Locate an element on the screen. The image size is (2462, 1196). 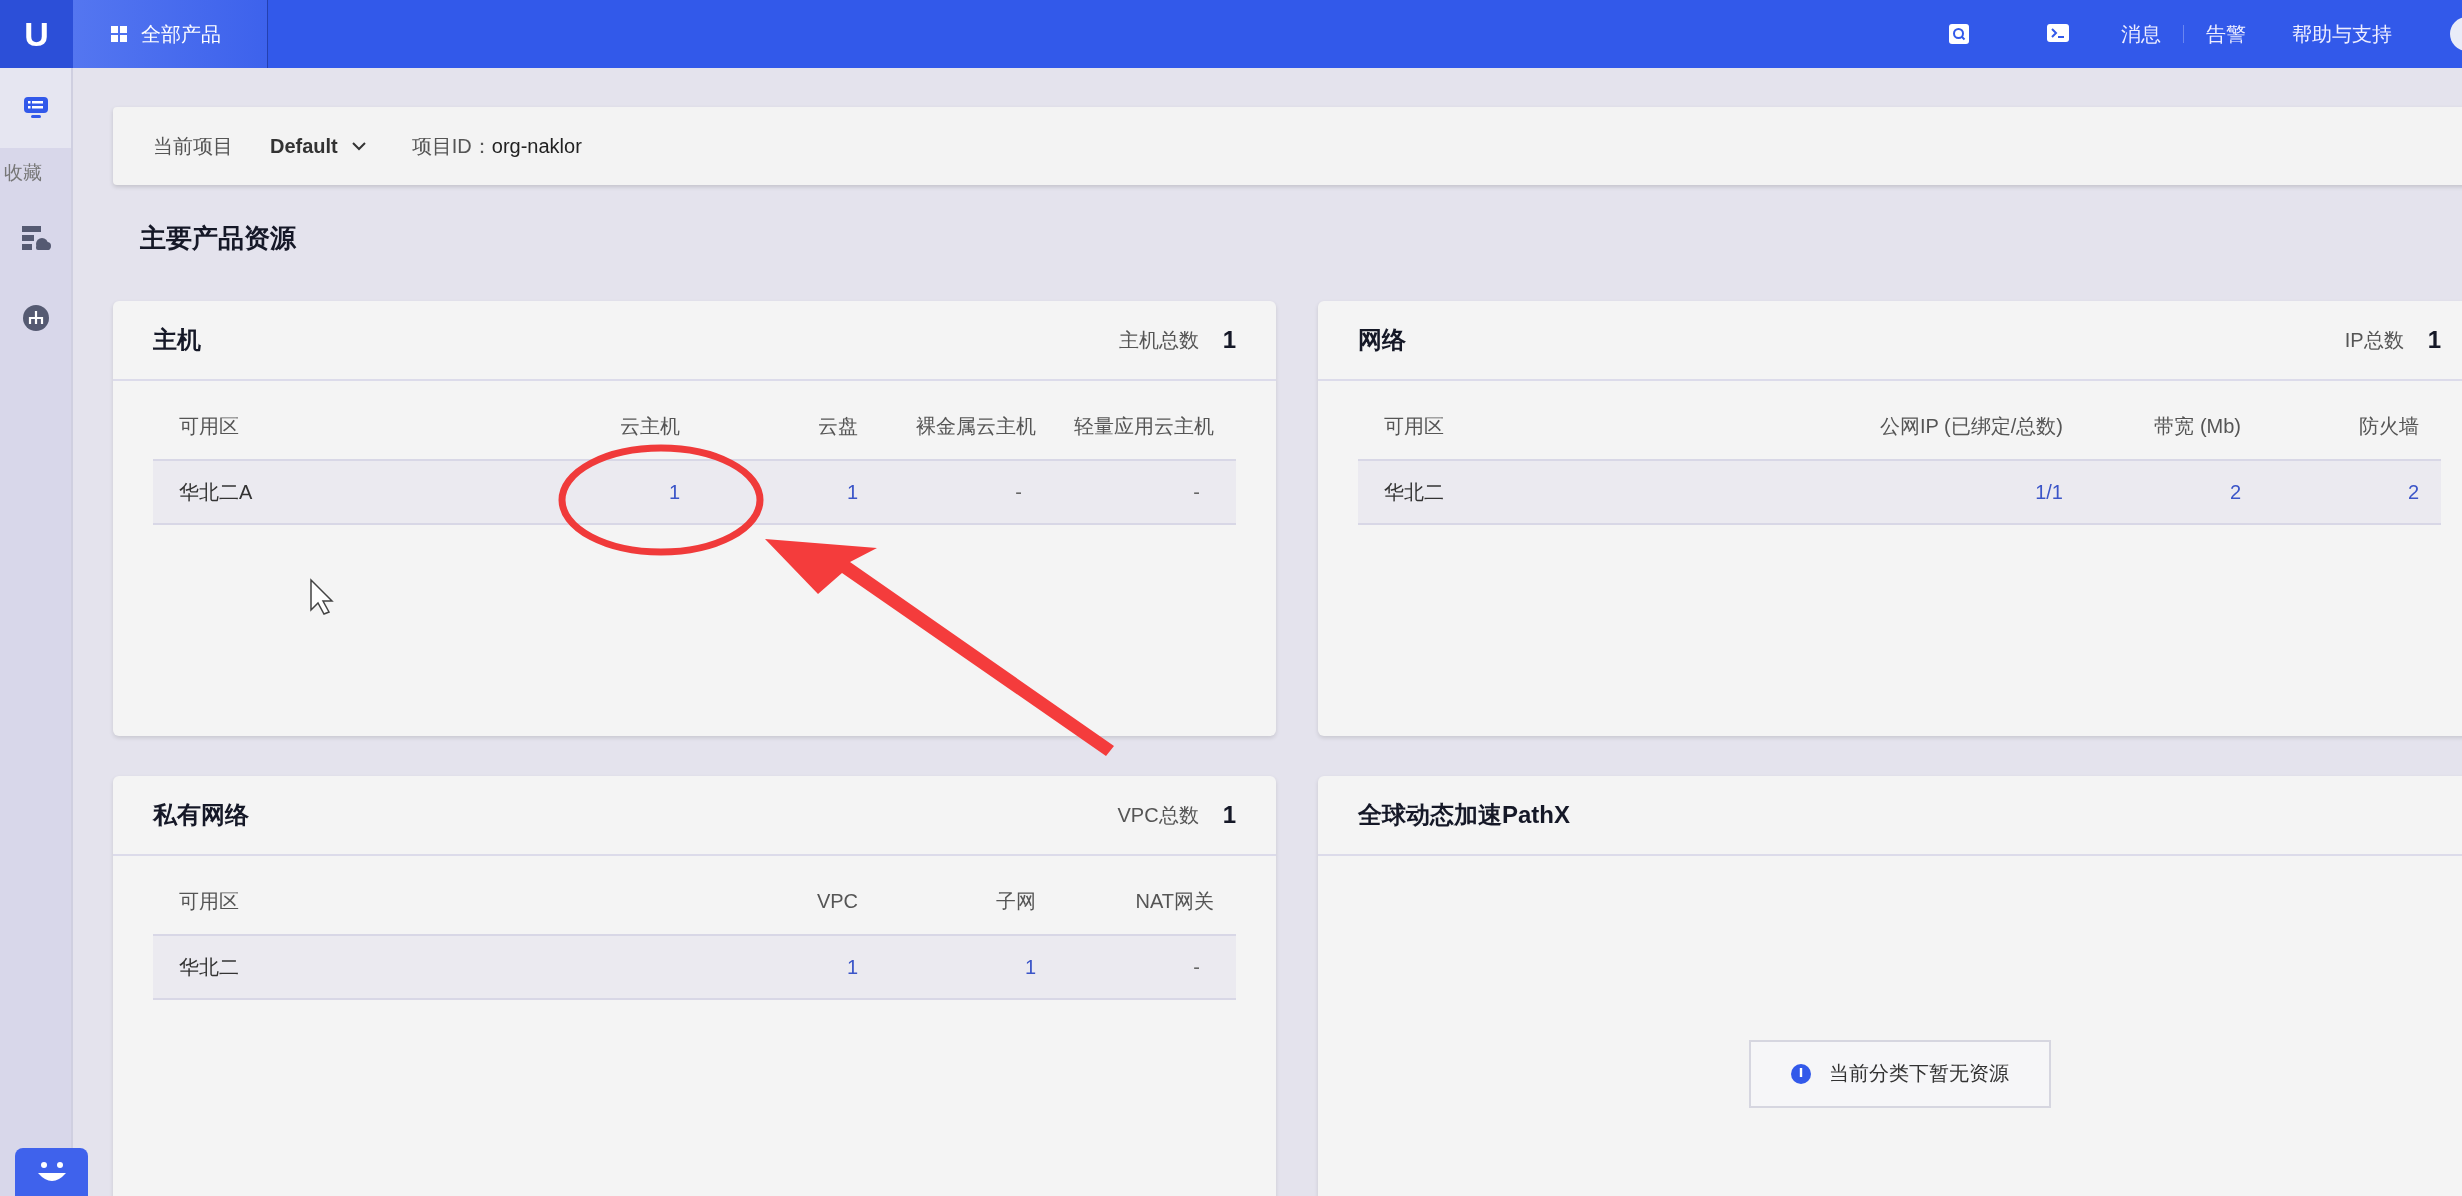
column-header: 云盘 is located at coordinates (838, 426).